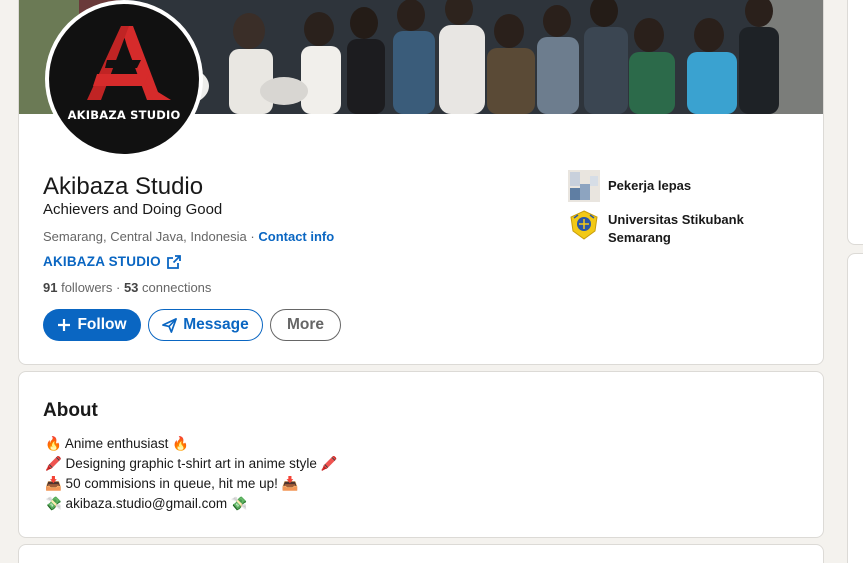 Image resolution: width=863 pixels, height=563 pixels. I want to click on akibaza-logo-mark-icon, so click(129, 63).